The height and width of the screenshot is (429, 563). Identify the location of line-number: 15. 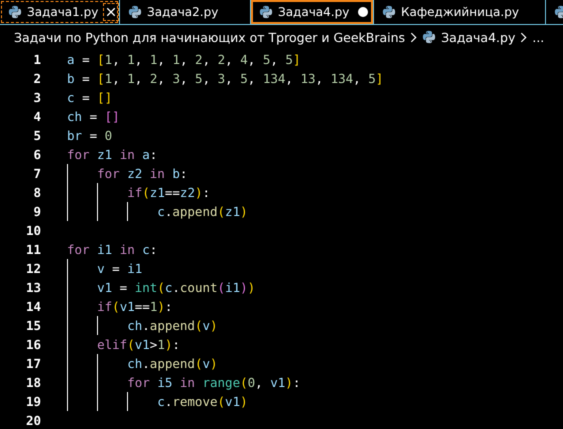
(32, 326).